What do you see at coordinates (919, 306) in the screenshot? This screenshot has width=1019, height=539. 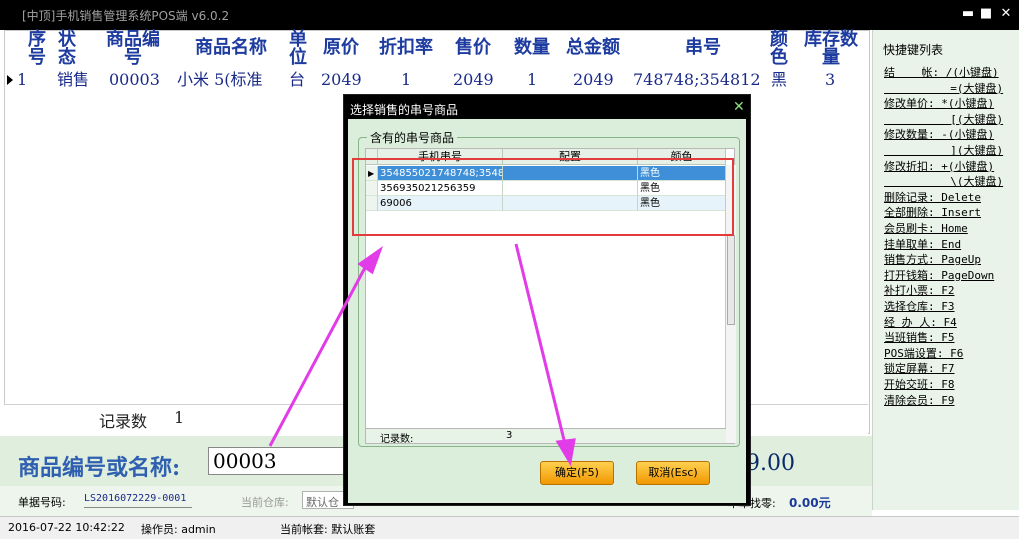 I see `shortcut-item: 选择仓库: F3` at bounding box center [919, 306].